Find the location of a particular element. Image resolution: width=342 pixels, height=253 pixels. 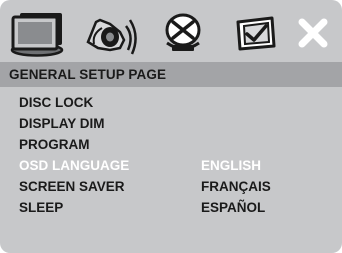

option-espanol: ESPAÑOL is located at coordinates (233, 208).